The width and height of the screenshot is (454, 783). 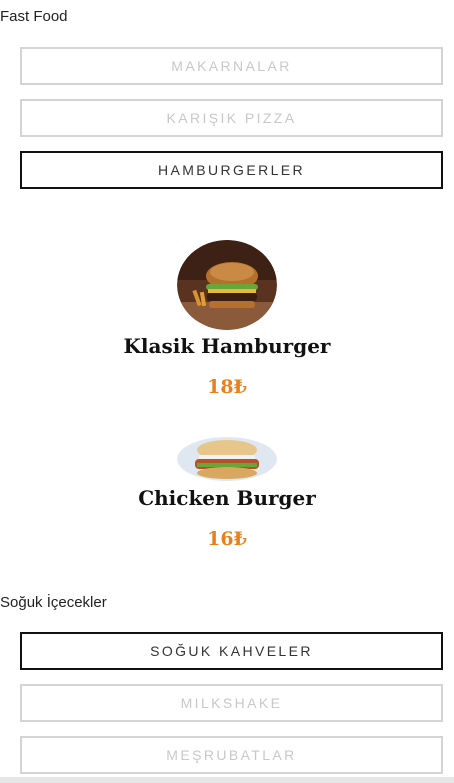 I want to click on hamburger-photo, so click(x=227, y=285).